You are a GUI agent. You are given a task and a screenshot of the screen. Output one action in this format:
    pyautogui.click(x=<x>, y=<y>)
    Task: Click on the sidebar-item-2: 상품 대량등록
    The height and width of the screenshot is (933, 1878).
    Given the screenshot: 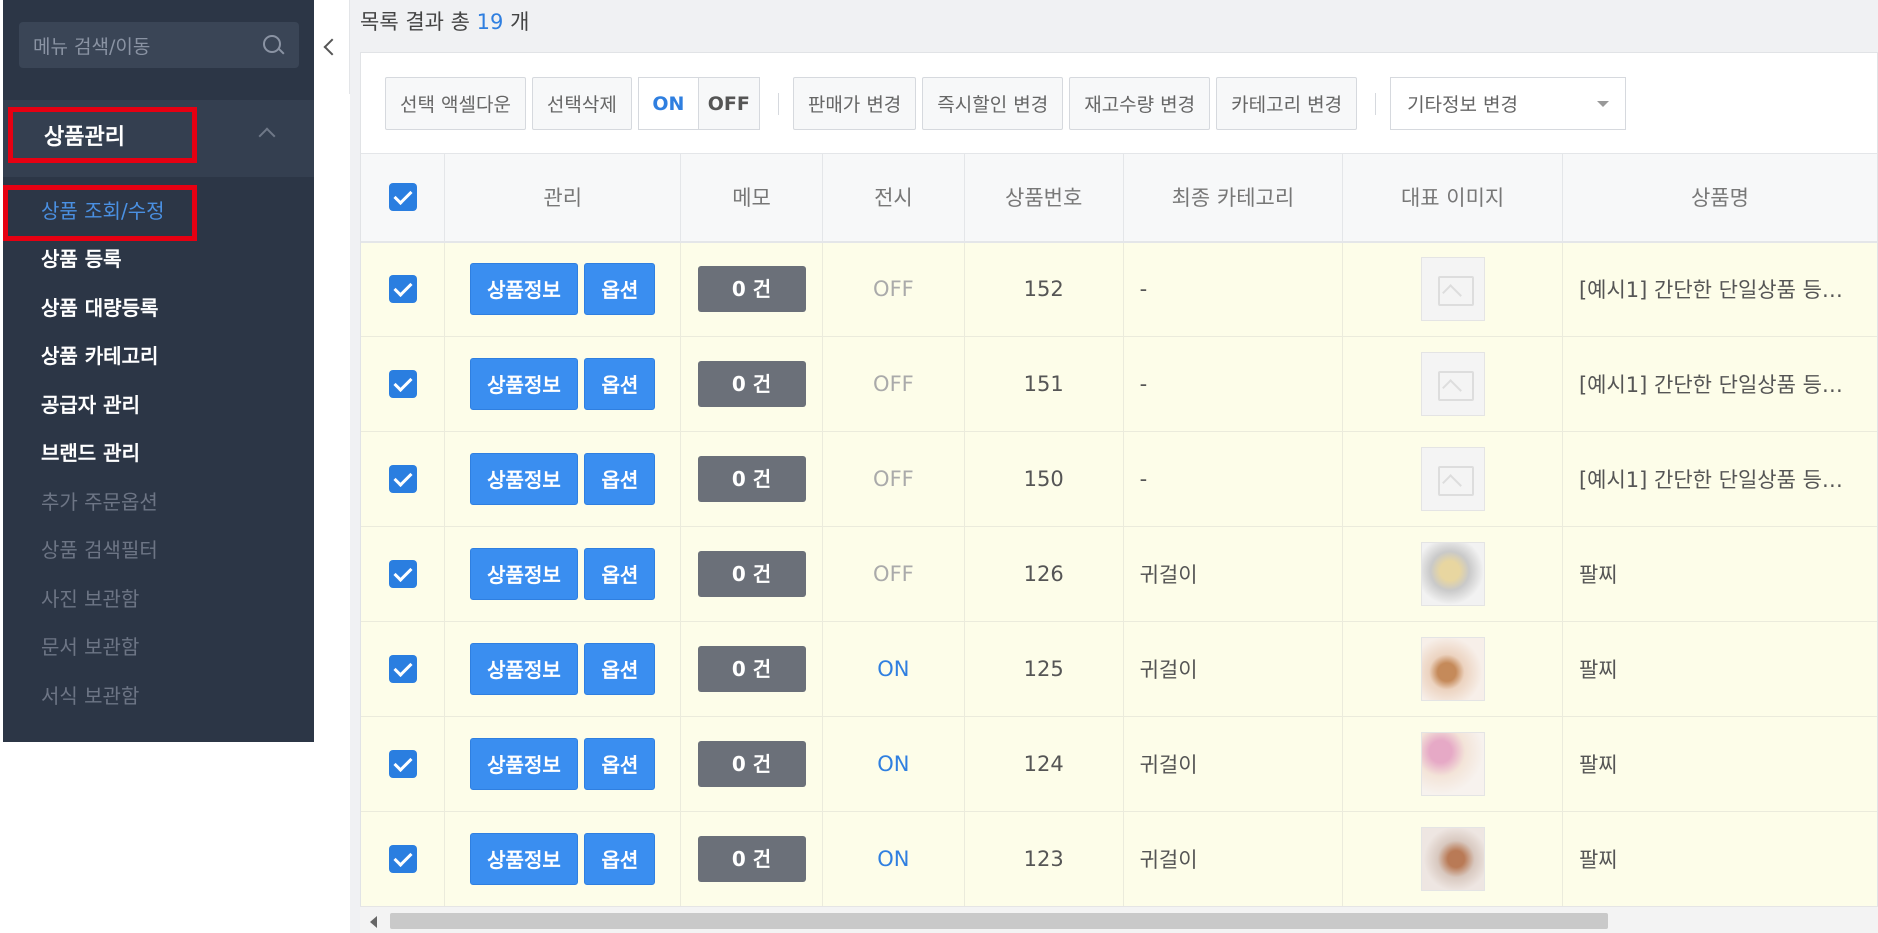 What is the action you would take?
    pyautogui.click(x=158, y=306)
    